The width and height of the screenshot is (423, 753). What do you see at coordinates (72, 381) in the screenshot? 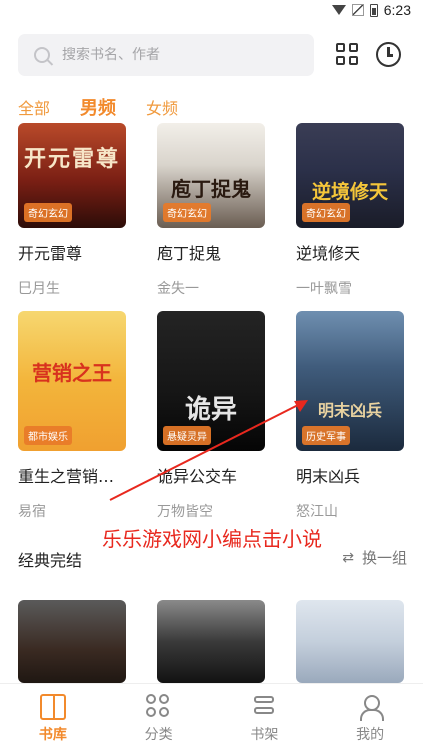
I see `book-cover: 营销之王 都市娱乐` at bounding box center [72, 381].